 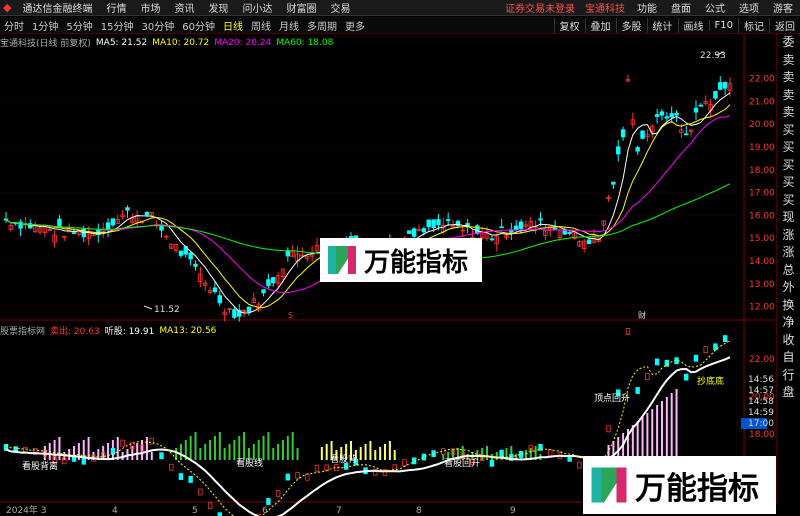 I want to click on ma5-value: MA5: 21.52, so click(x=121, y=42).